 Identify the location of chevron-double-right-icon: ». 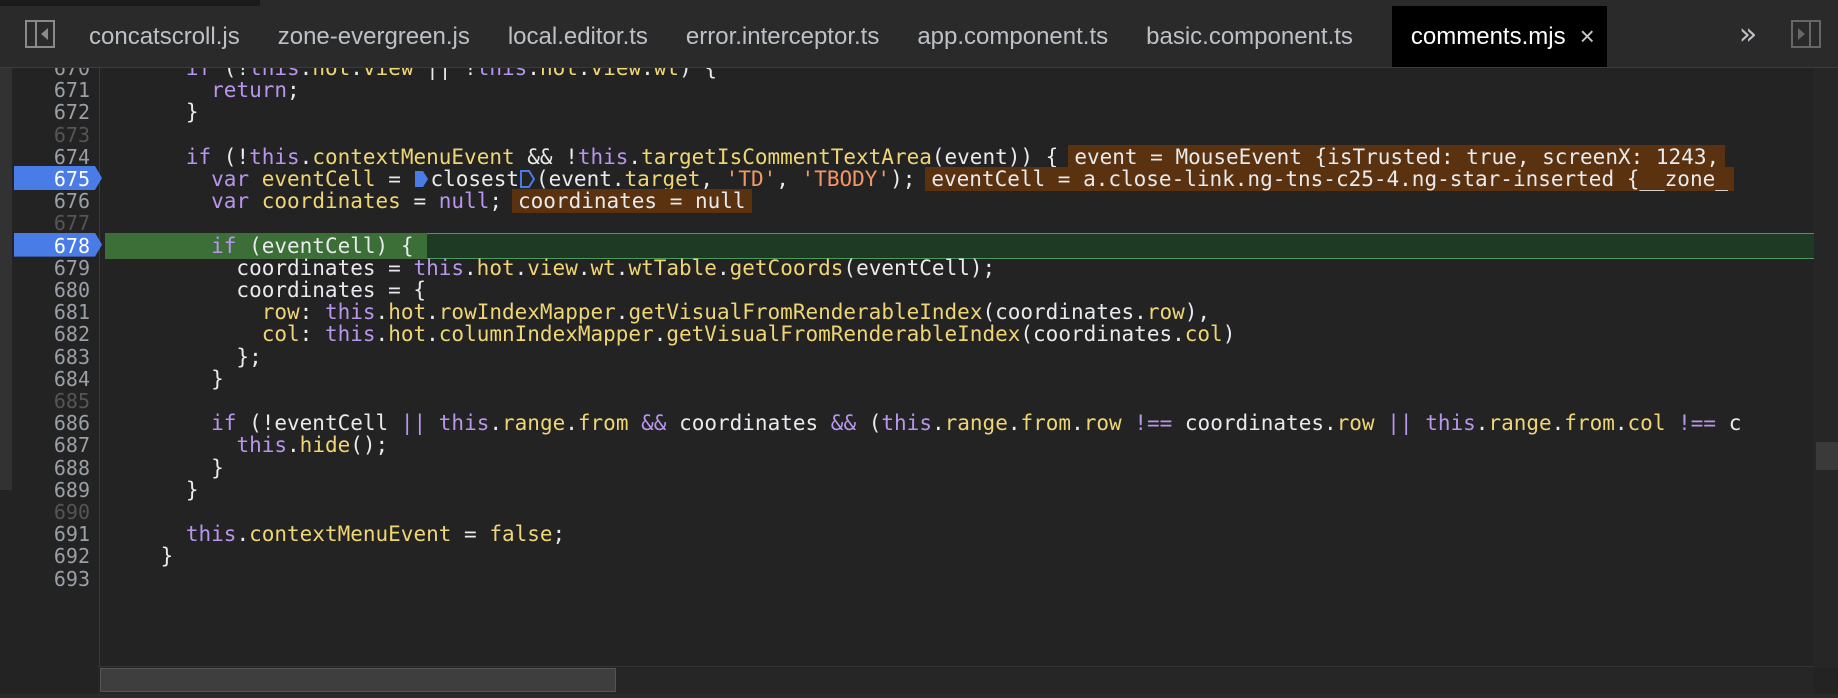
(1748, 34).